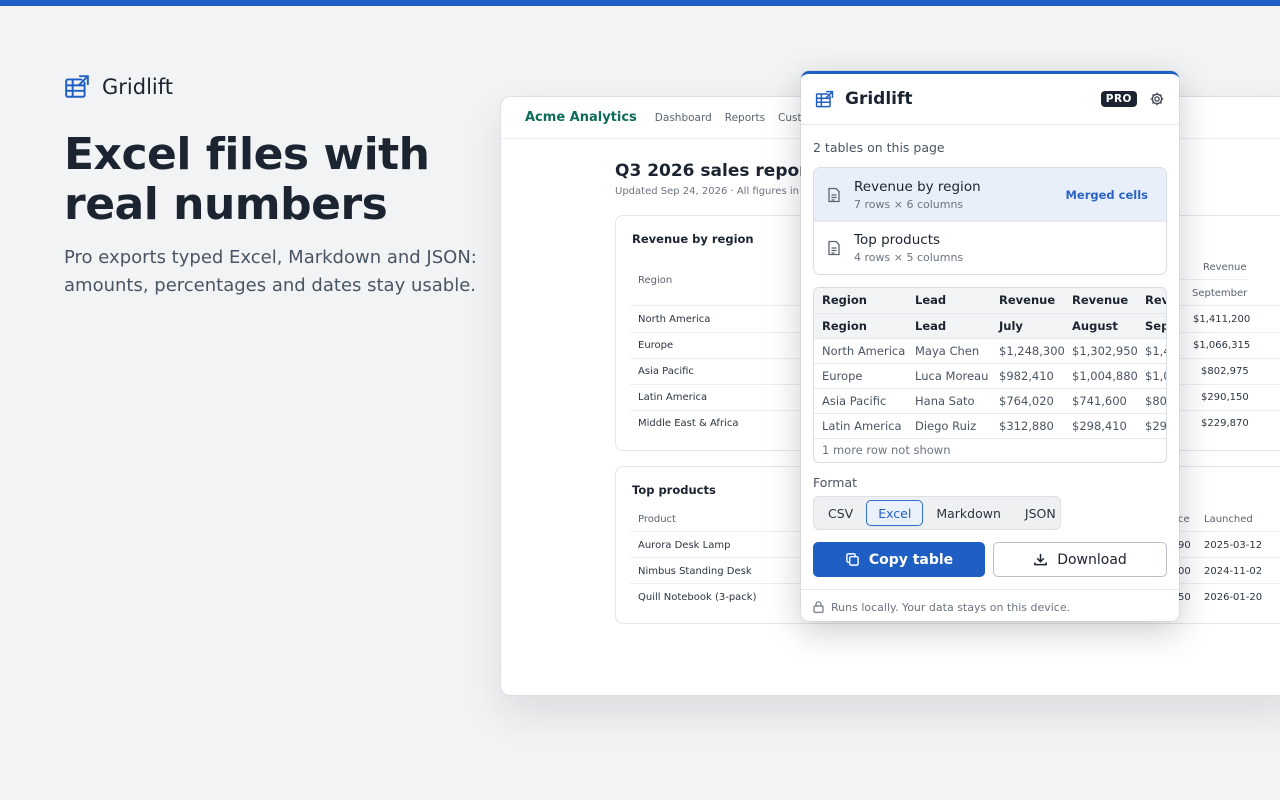 This screenshot has width=1280, height=800. Describe the element at coordinates (895, 513) in the screenshot. I see `format-excel-button: Excel` at that location.